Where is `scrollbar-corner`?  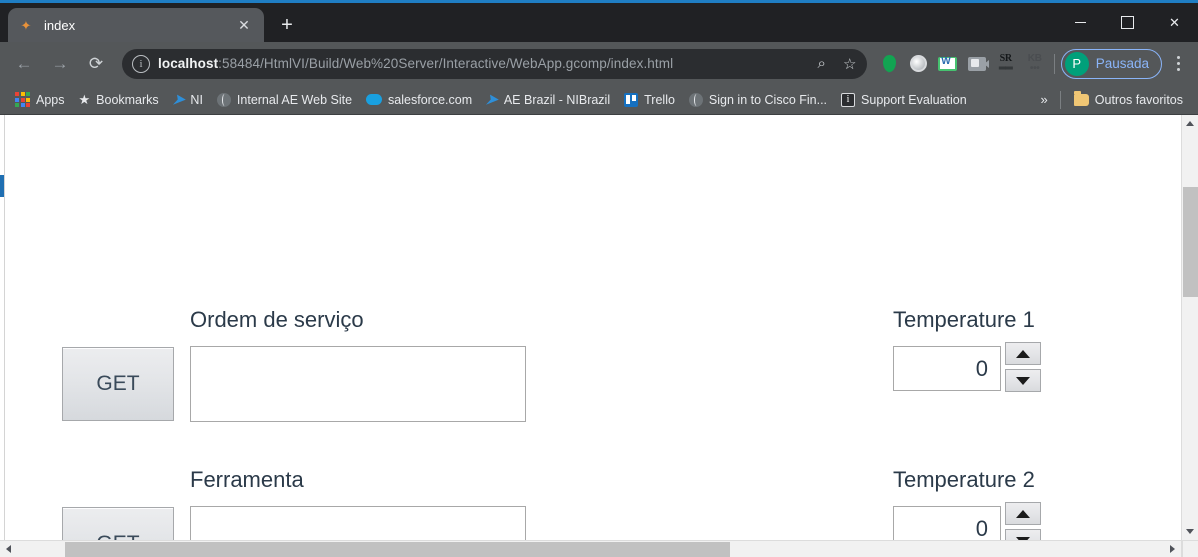
scrollbar-corner is located at coordinates (1189, 548).